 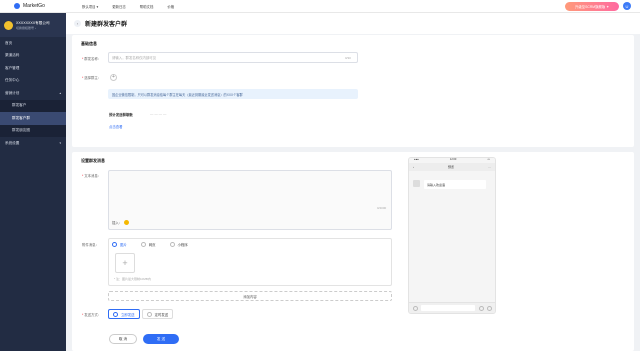 What do you see at coordinates (33, 28) in the screenshot?
I see `org-switch-link: 切换授权账号 ›` at bounding box center [33, 28].